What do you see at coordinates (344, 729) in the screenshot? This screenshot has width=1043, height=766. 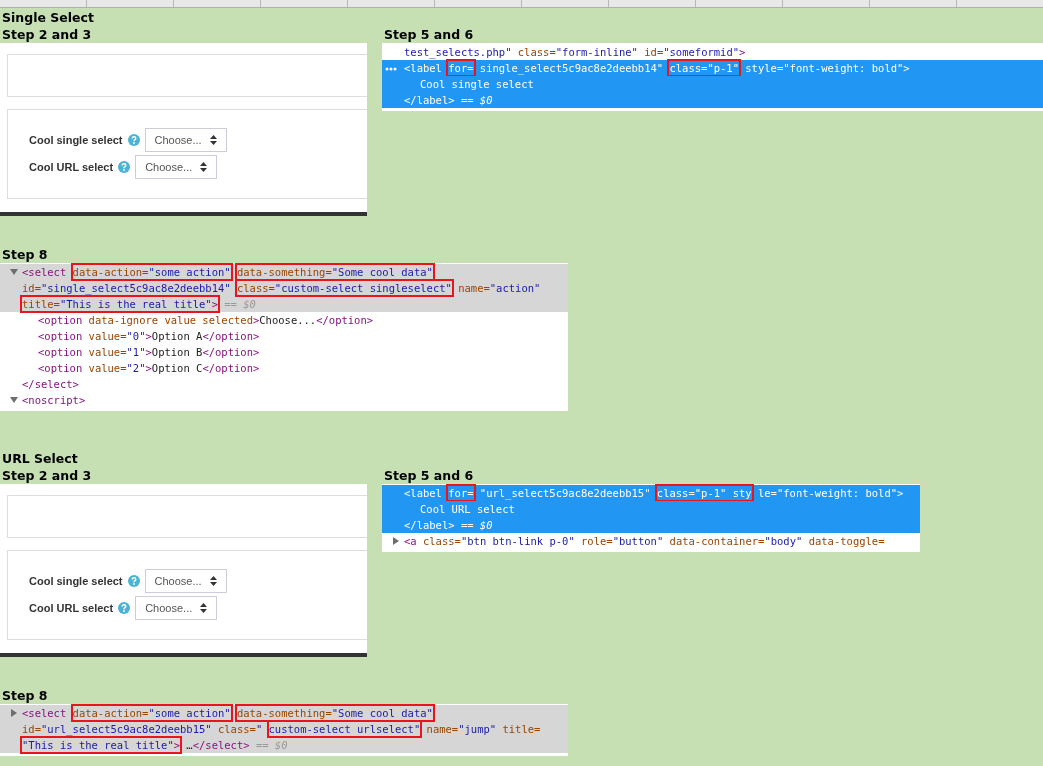 I see `annotation-box: custom-select urlselect"` at bounding box center [344, 729].